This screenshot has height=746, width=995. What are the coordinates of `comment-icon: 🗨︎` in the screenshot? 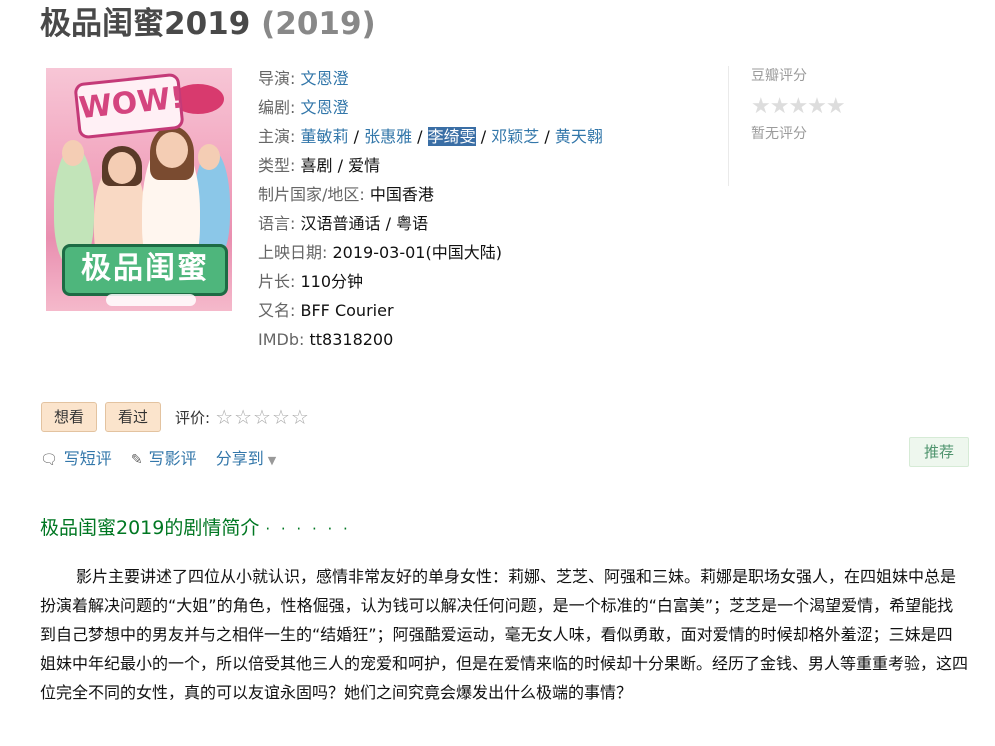 It's located at (49, 460).